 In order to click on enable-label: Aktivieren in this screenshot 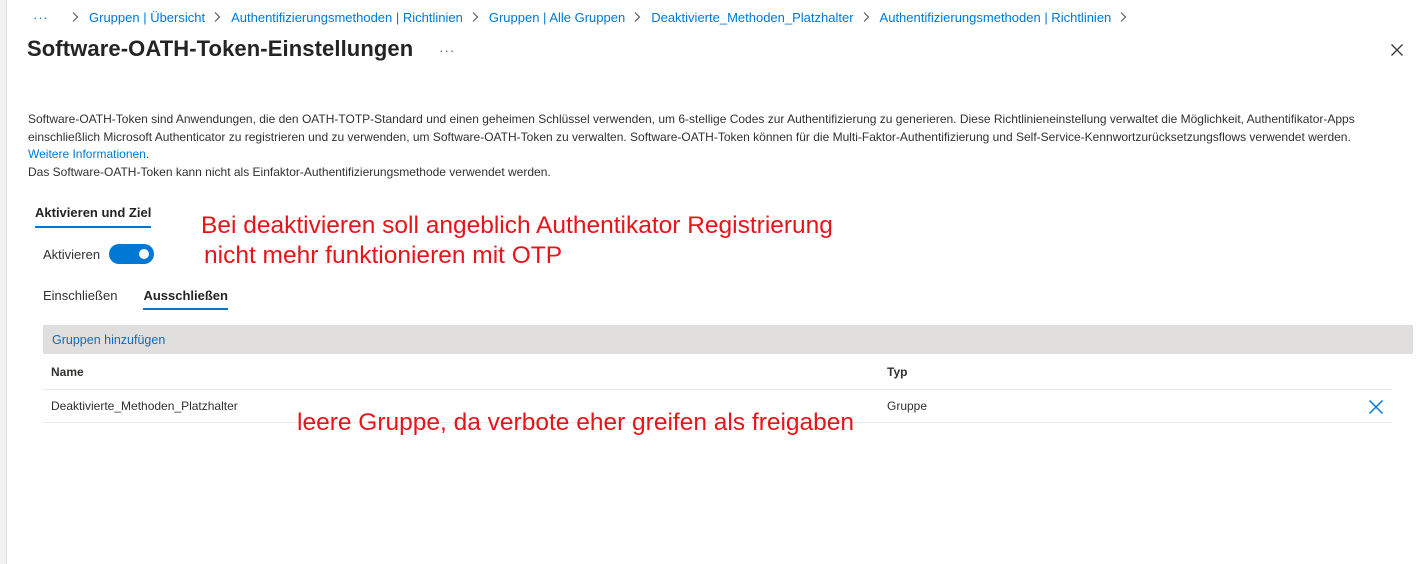, I will do `click(72, 254)`.